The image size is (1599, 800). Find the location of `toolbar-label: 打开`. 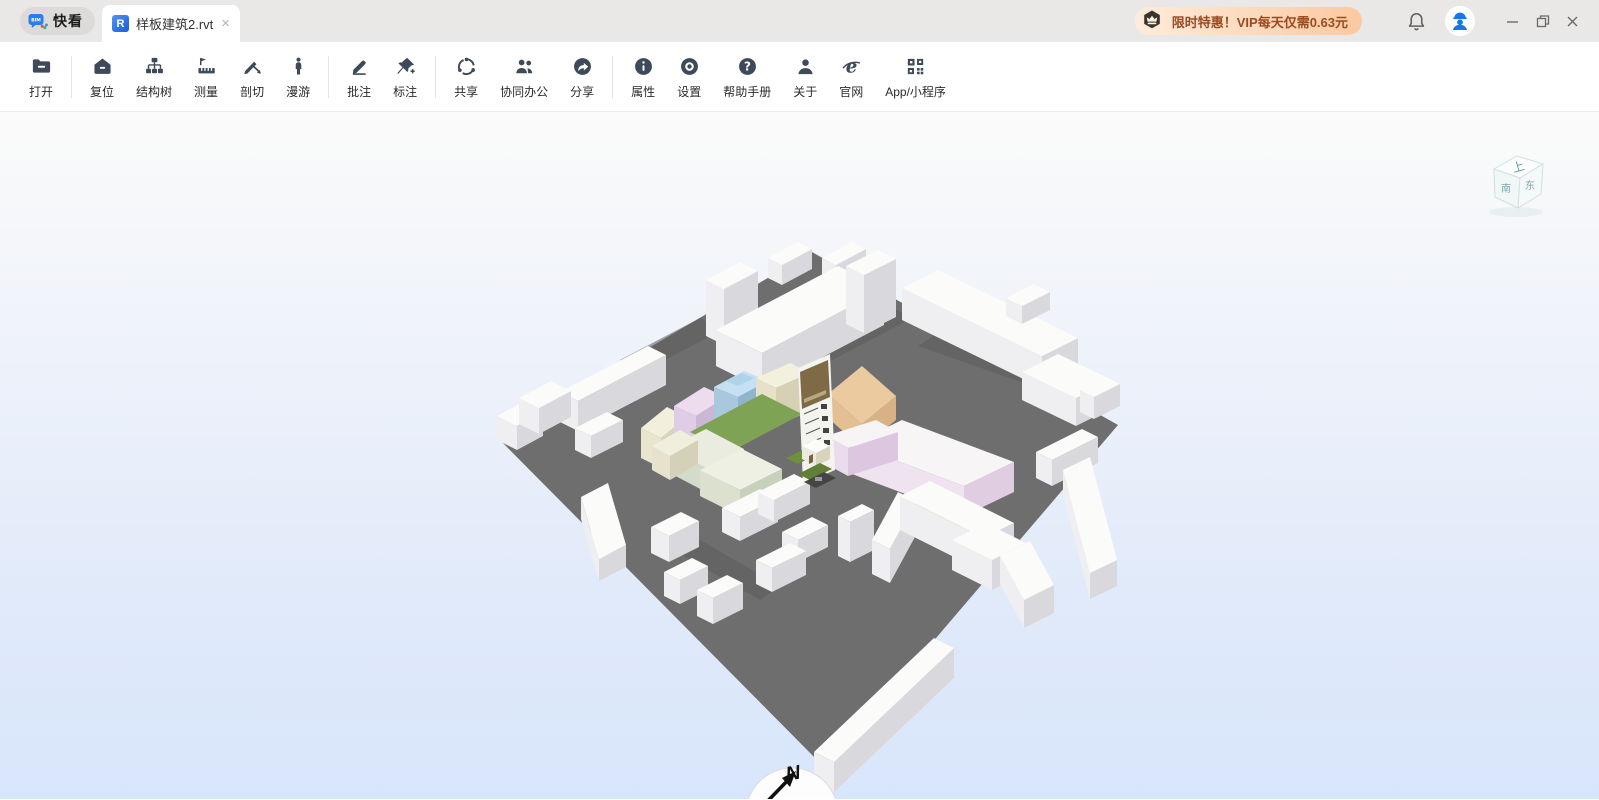

toolbar-label: 打开 is located at coordinates (41, 91).